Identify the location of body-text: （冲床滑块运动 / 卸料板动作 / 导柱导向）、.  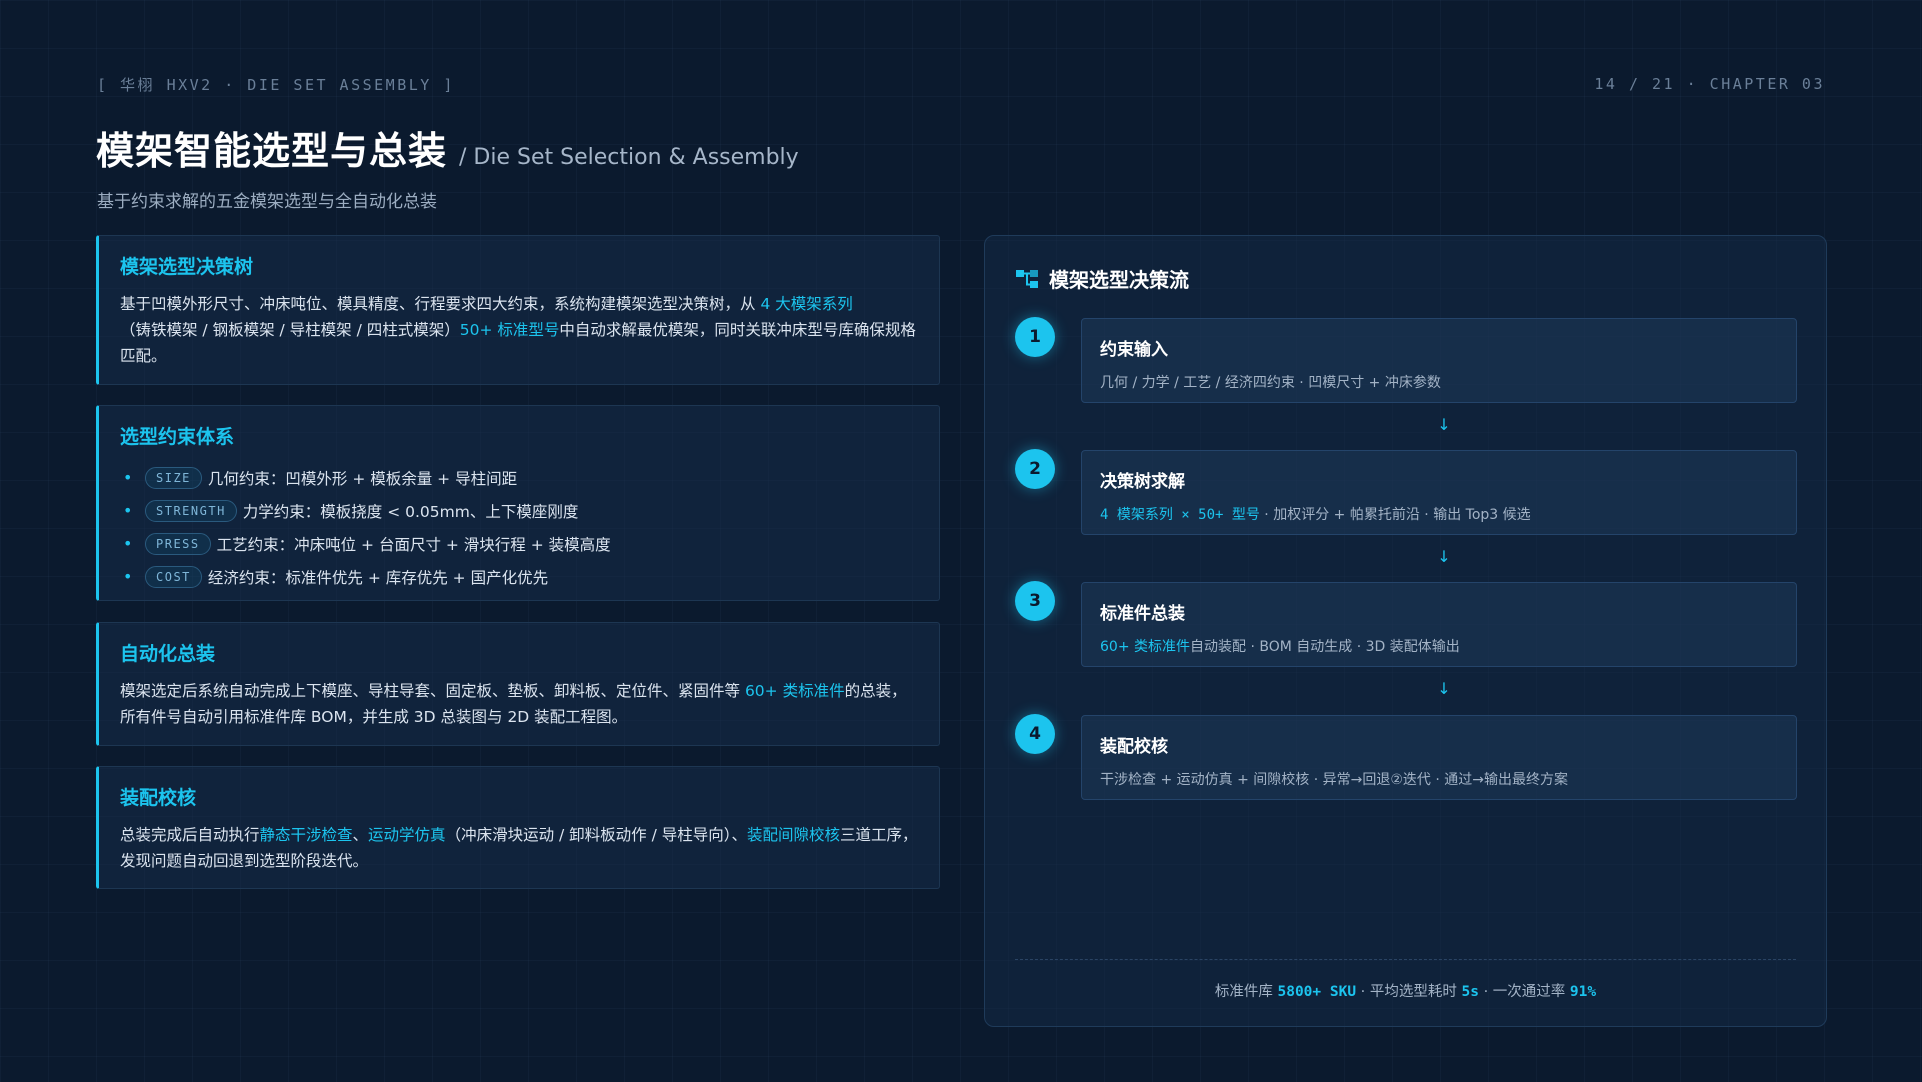
(596, 835).